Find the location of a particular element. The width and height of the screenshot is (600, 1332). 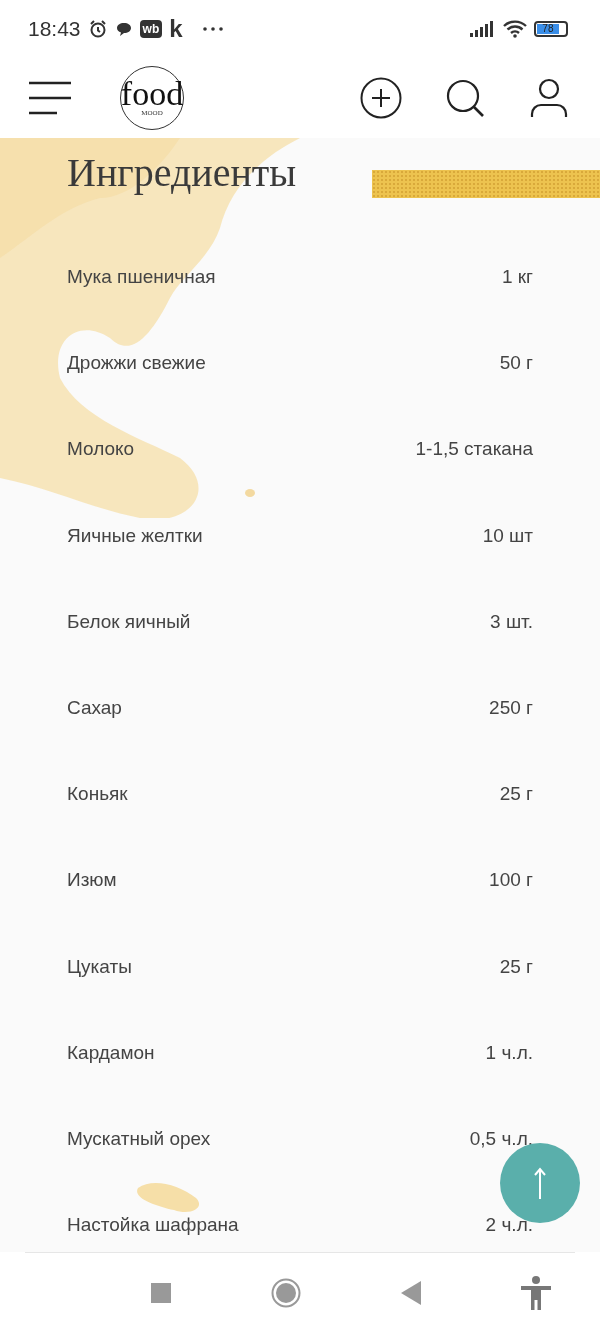

clock-time: 18:43 is located at coordinates (54, 29).